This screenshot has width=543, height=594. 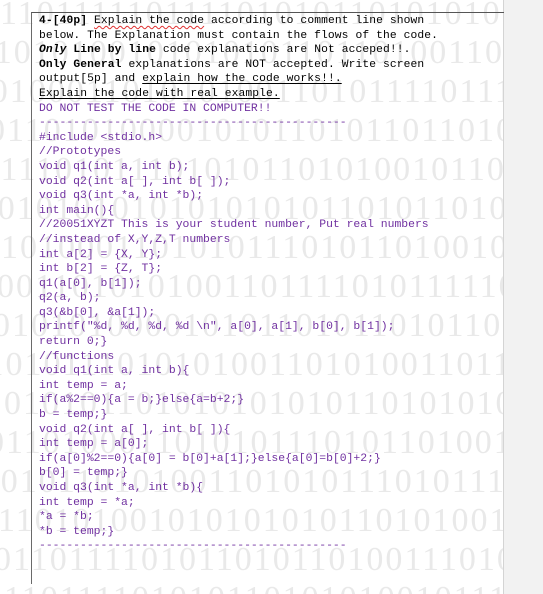 I want to click on code-line: void q3(int *a, int *b){, so click(x=121, y=488).